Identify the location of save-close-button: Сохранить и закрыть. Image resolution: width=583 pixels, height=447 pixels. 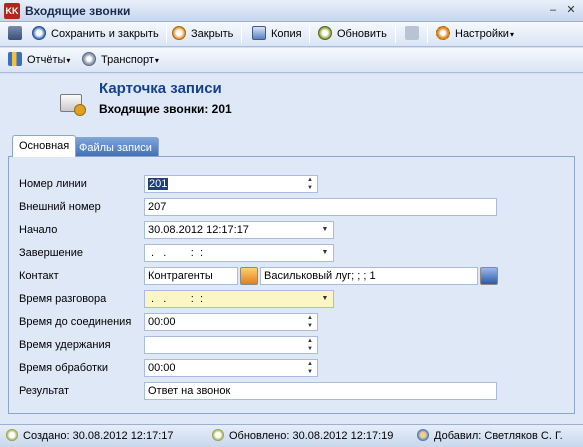
(95, 34).